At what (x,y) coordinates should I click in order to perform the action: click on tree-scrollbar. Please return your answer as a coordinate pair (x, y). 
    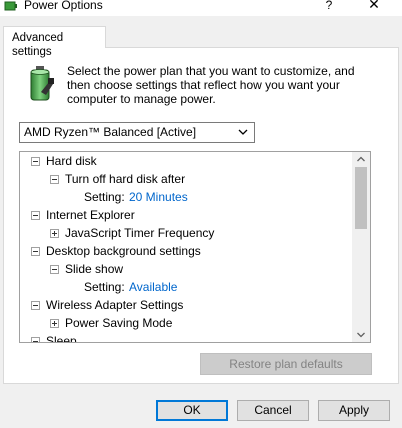
    Looking at the image, I should click on (361, 247).